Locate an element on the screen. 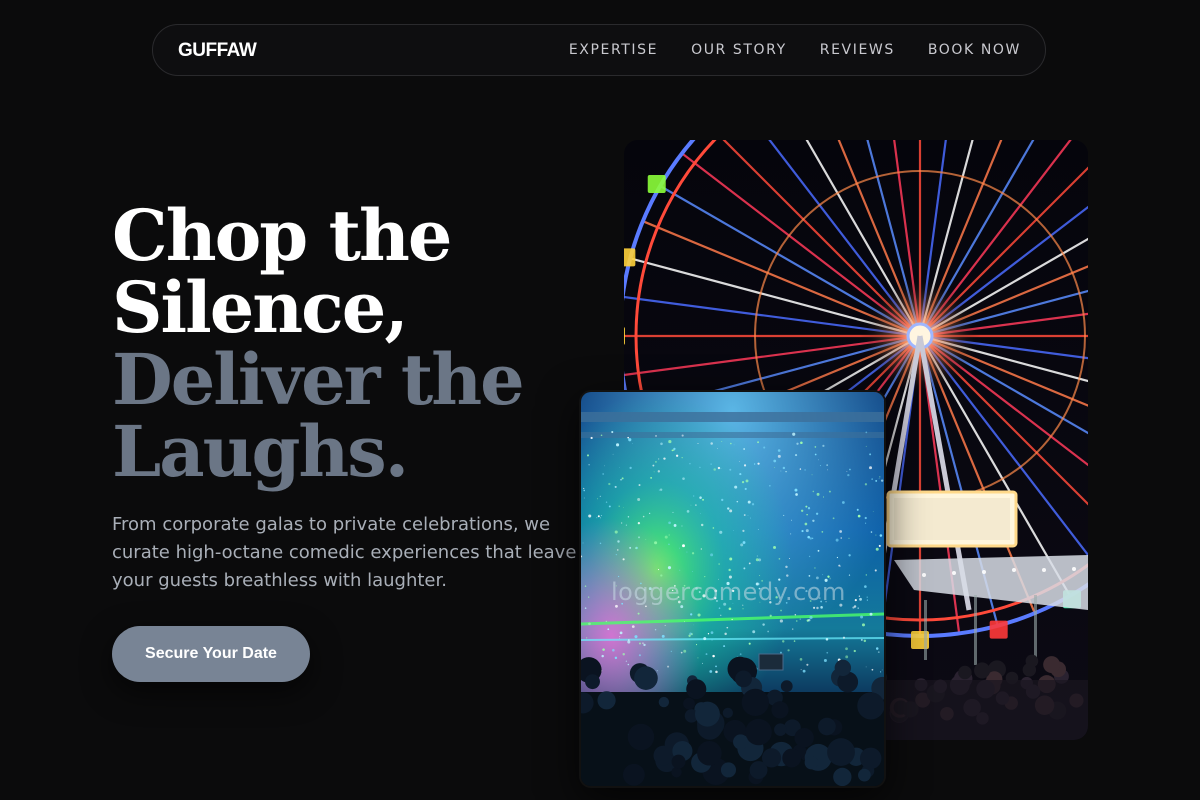 This screenshot has height=800, width=1200. nav-link-reviews: REVIEWS is located at coordinates (857, 50).